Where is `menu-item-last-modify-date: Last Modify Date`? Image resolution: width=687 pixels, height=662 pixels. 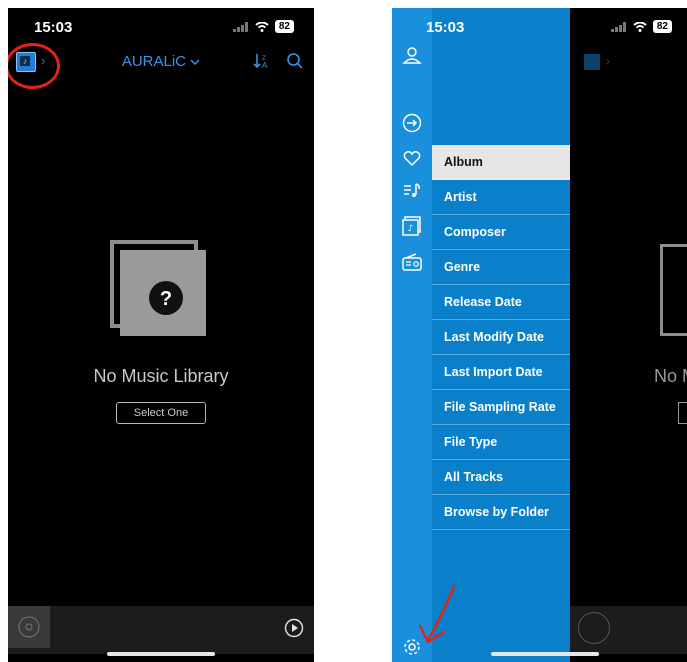 menu-item-last-modify-date: Last Modify Date is located at coordinates (501, 337).